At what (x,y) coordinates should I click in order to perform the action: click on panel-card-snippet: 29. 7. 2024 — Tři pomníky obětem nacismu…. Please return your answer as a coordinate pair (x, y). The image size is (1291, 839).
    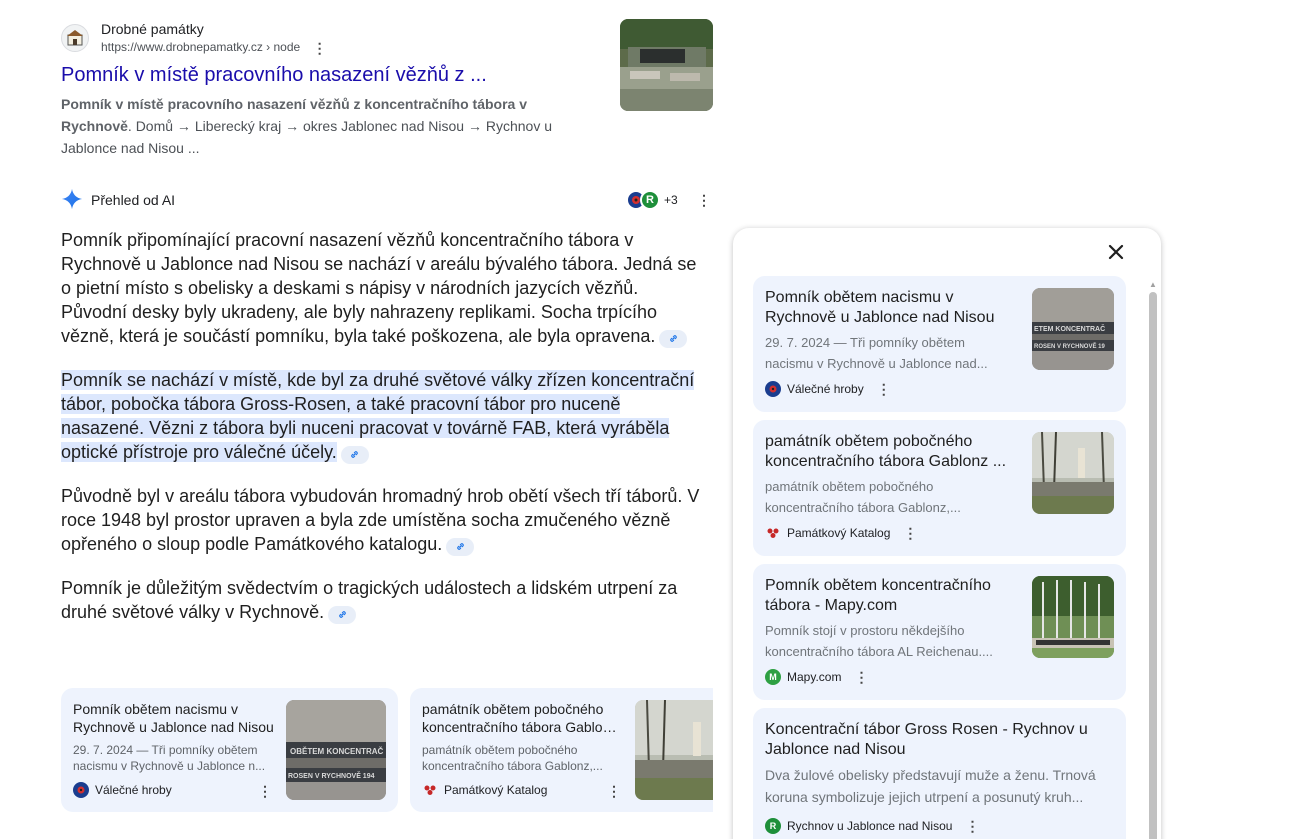
    Looking at the image, I should click on (892, 353).